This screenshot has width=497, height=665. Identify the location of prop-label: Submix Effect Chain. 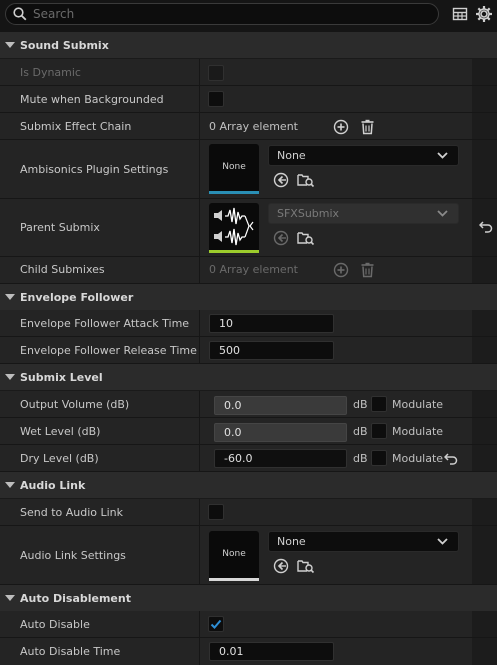
(76, 126).